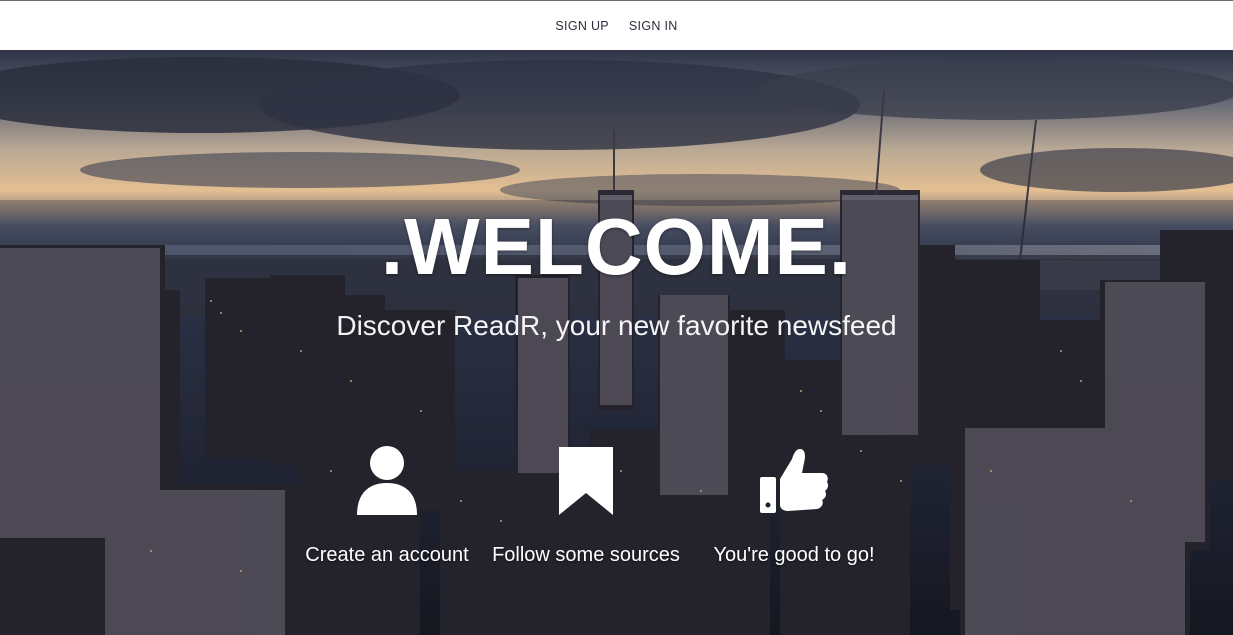 The image size is (1233, 635). Describe the element at coordinates (653, 26) in the screenshot. I see `sign-in-link: SIGN IN` at that location.